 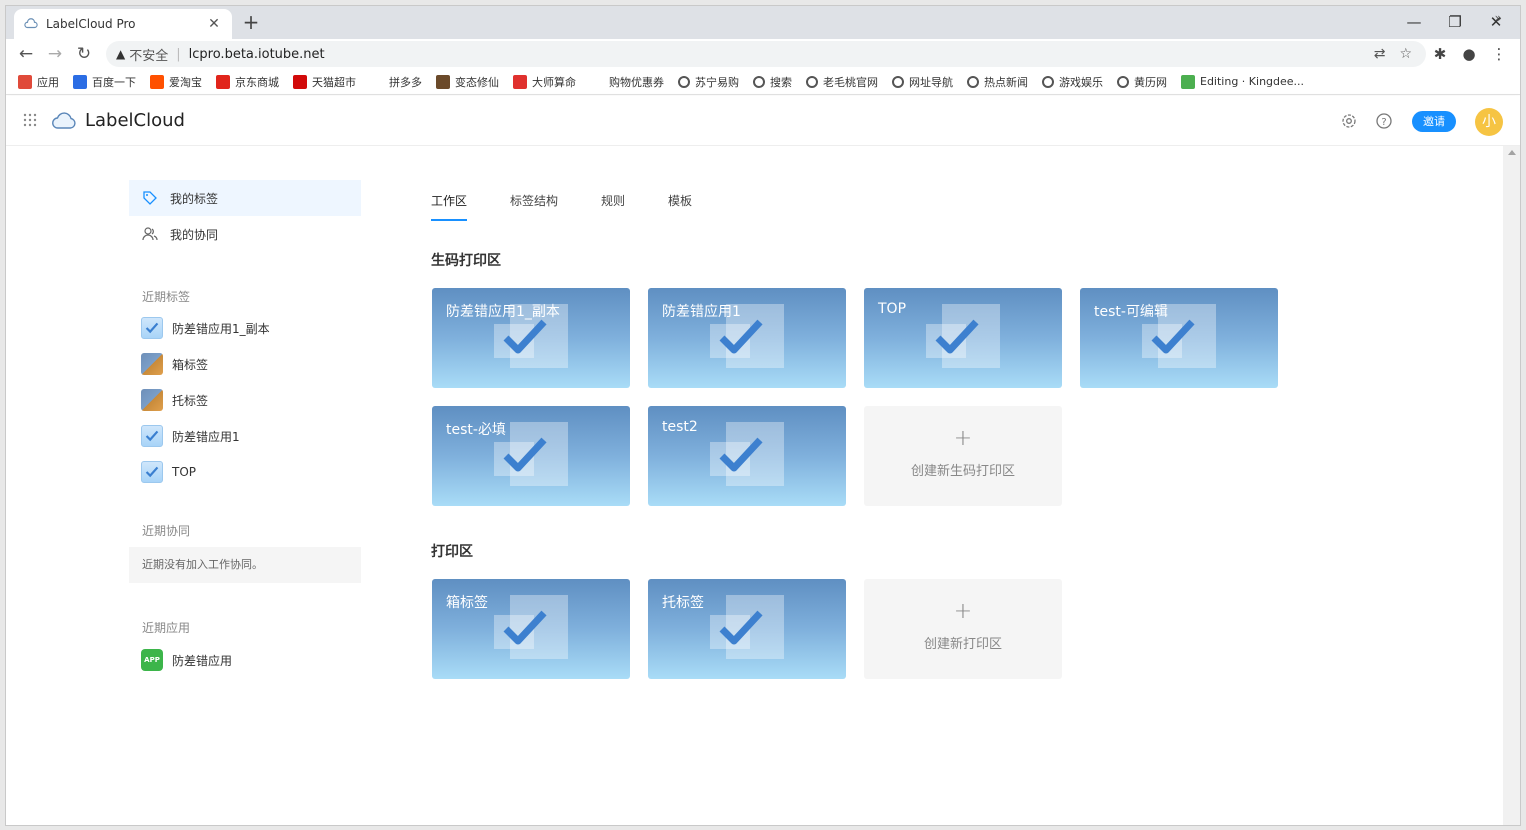 I want to click on area-card: test2, so click(x=747, y=456).